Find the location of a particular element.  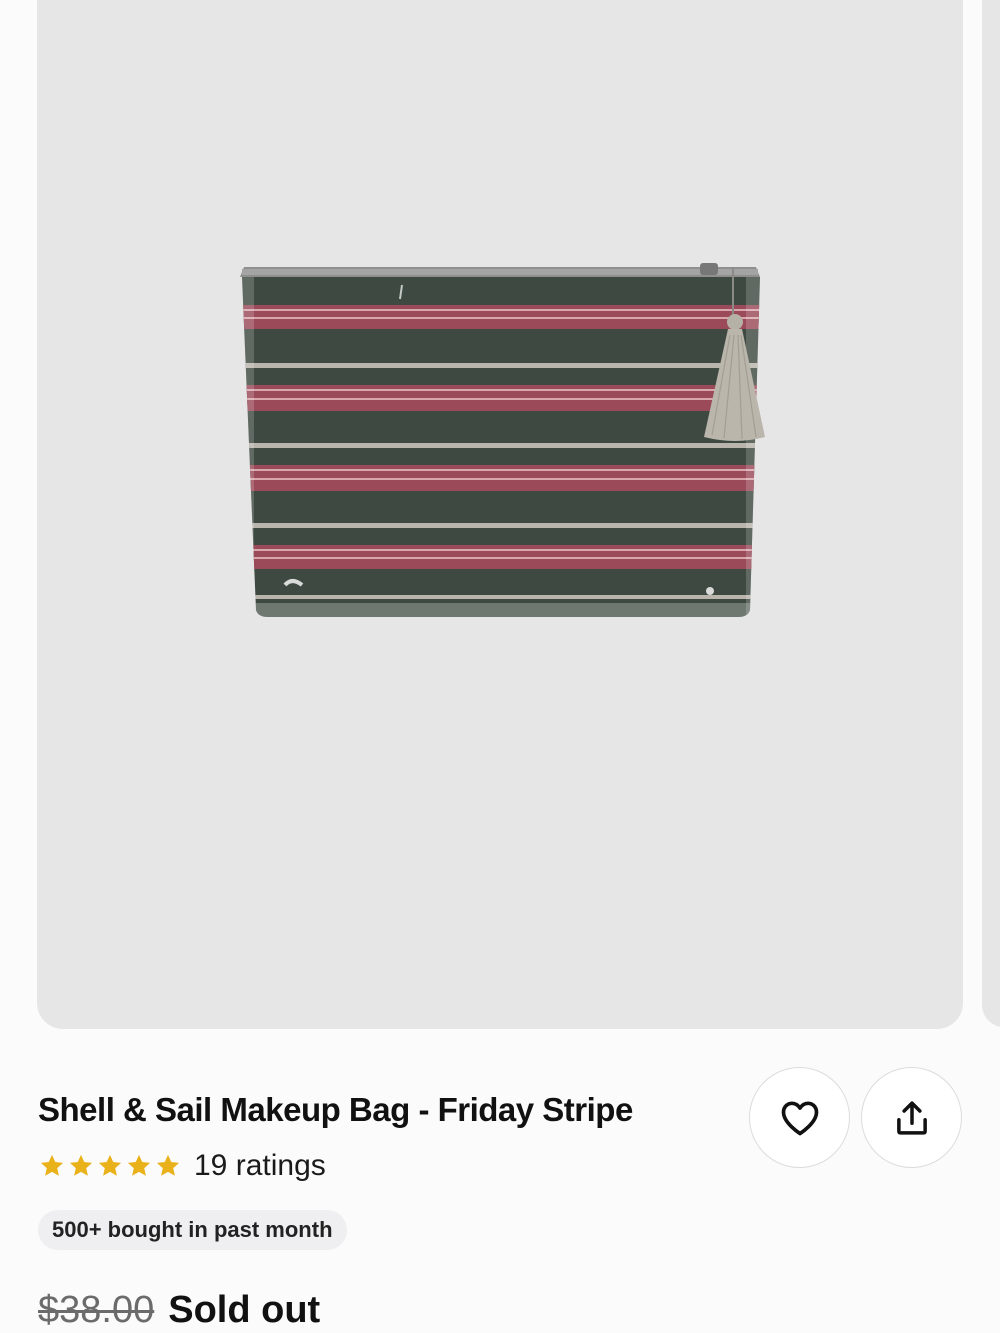

price-row: $38.00 Sold out is located at coordinates (179, 1309).